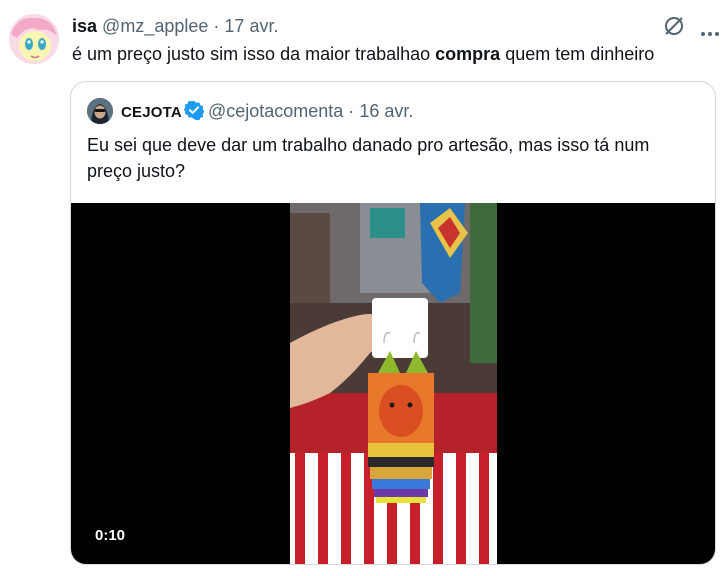  I want to click on tweet-header: isa @mz_applee · 17 avr., so click(175, 26).